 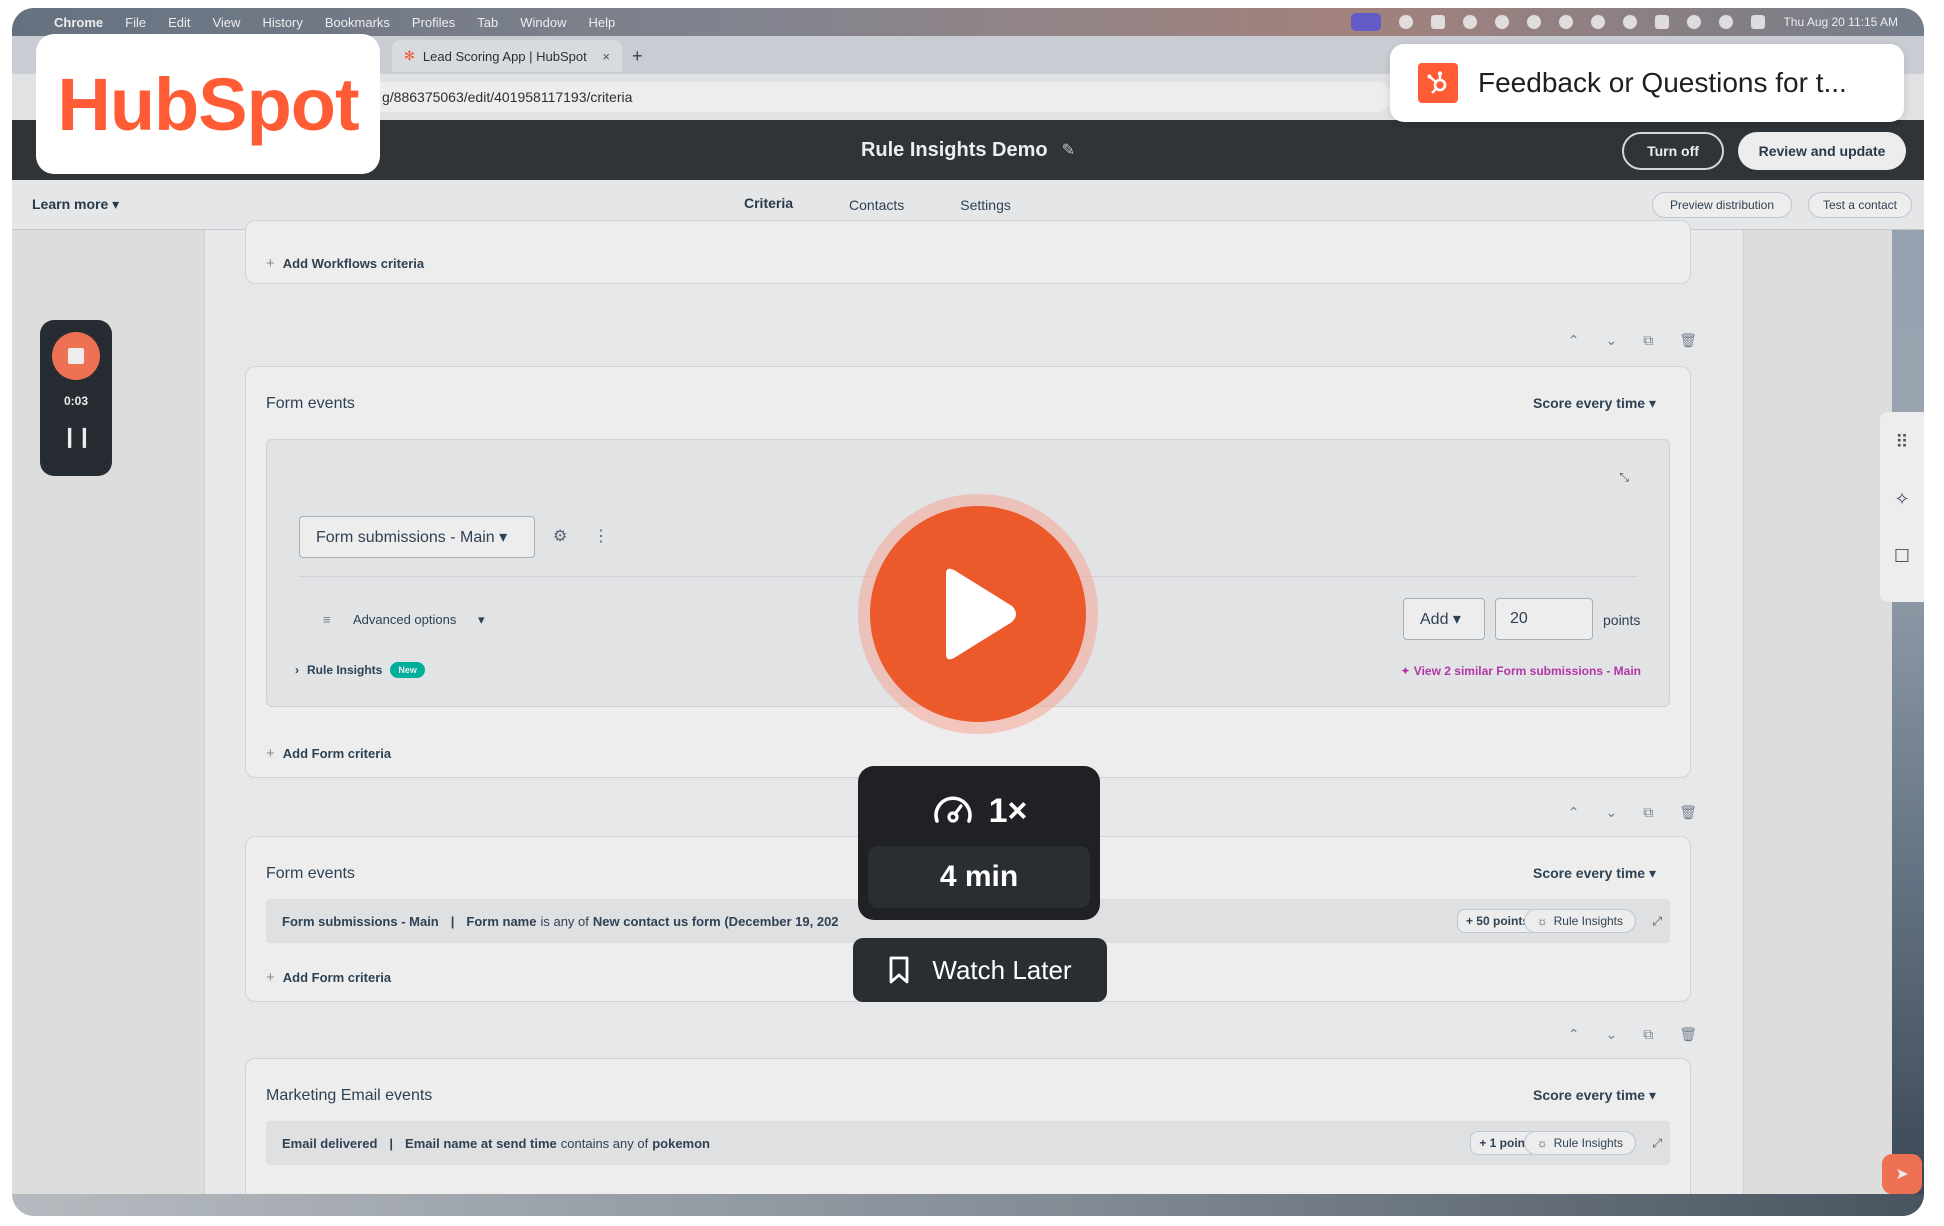 What do you see at coordinates (417, 537) in the screenshot?
I see `form-submissions-dropdown: Form submissions - Main ▾` at bounding box center [417, 537].